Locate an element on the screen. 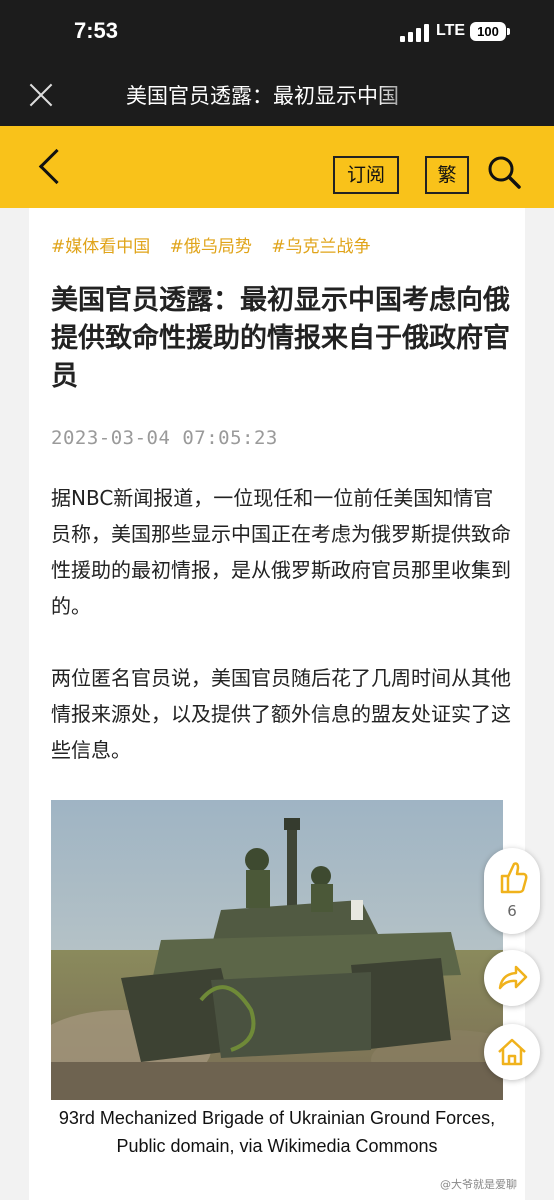 The height and width of the screenshot is (1200, 554). nav-bar: 订阅 繁 is located at coordinates (277, 167).